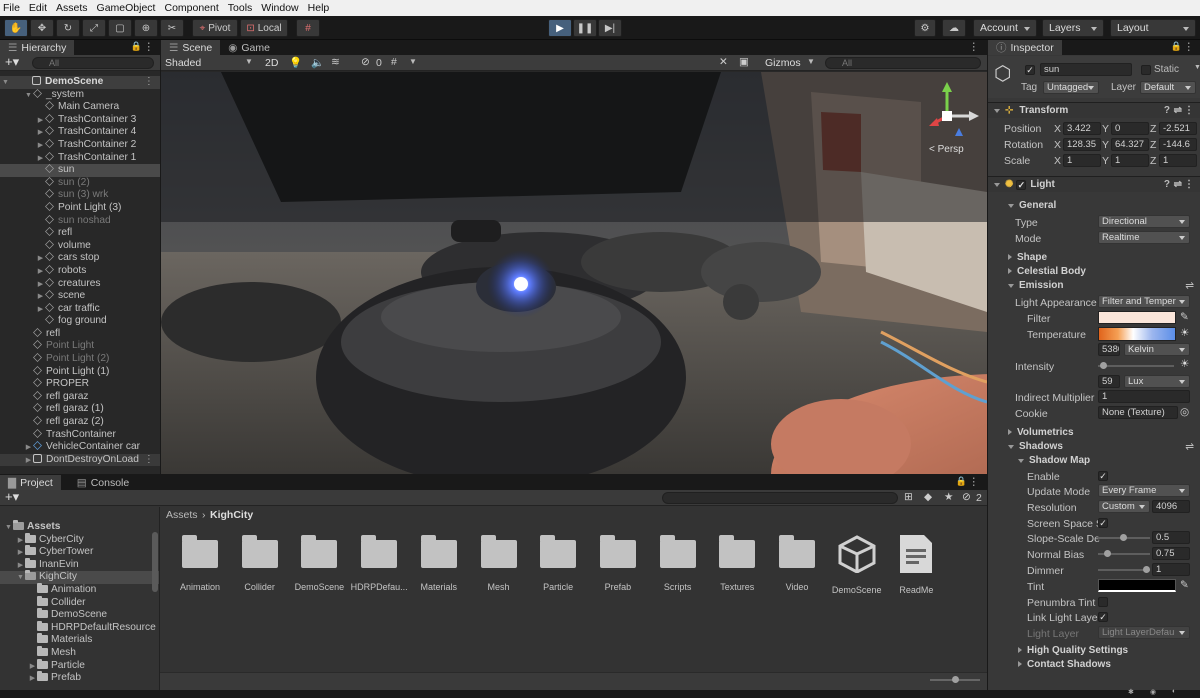  What do you see at coordinates (279, 8) in the screenshot?
I see `menu-window: Window` at bounding box center [279, 8].